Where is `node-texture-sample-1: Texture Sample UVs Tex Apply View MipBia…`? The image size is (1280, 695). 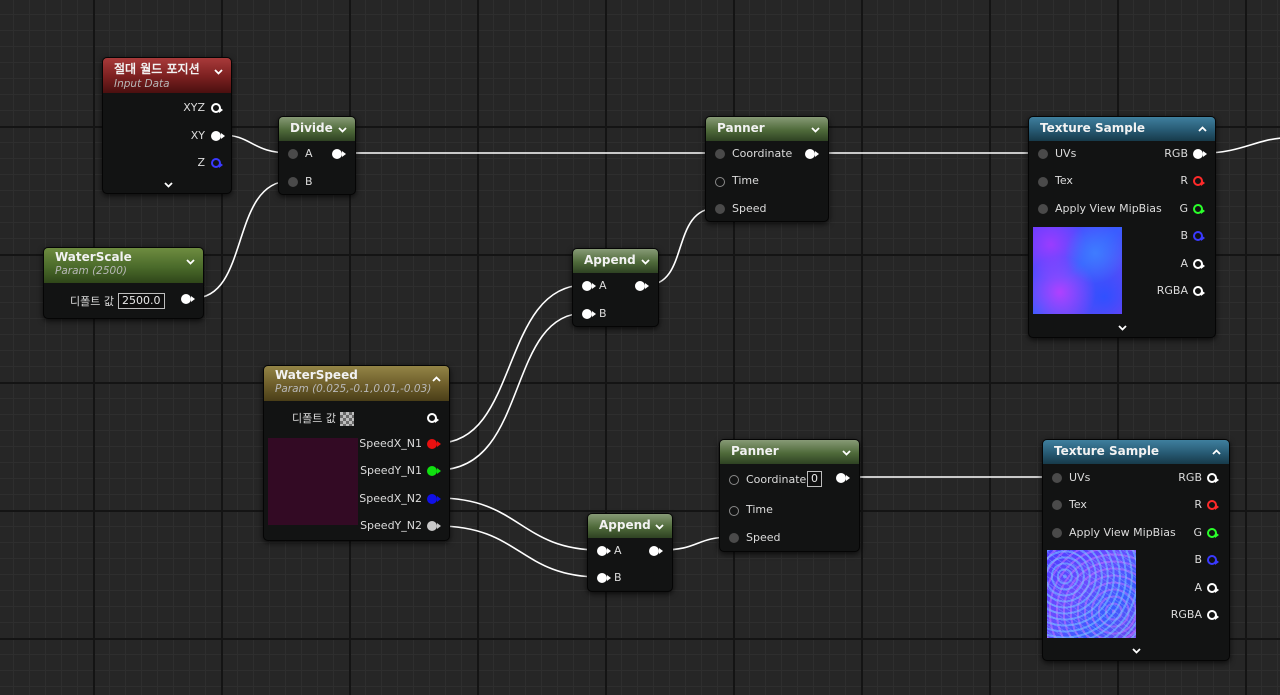 node-texture-sample-1: Texture Sample UVs Tex Apply View MipBia… is located at coordinates (1122, 227).